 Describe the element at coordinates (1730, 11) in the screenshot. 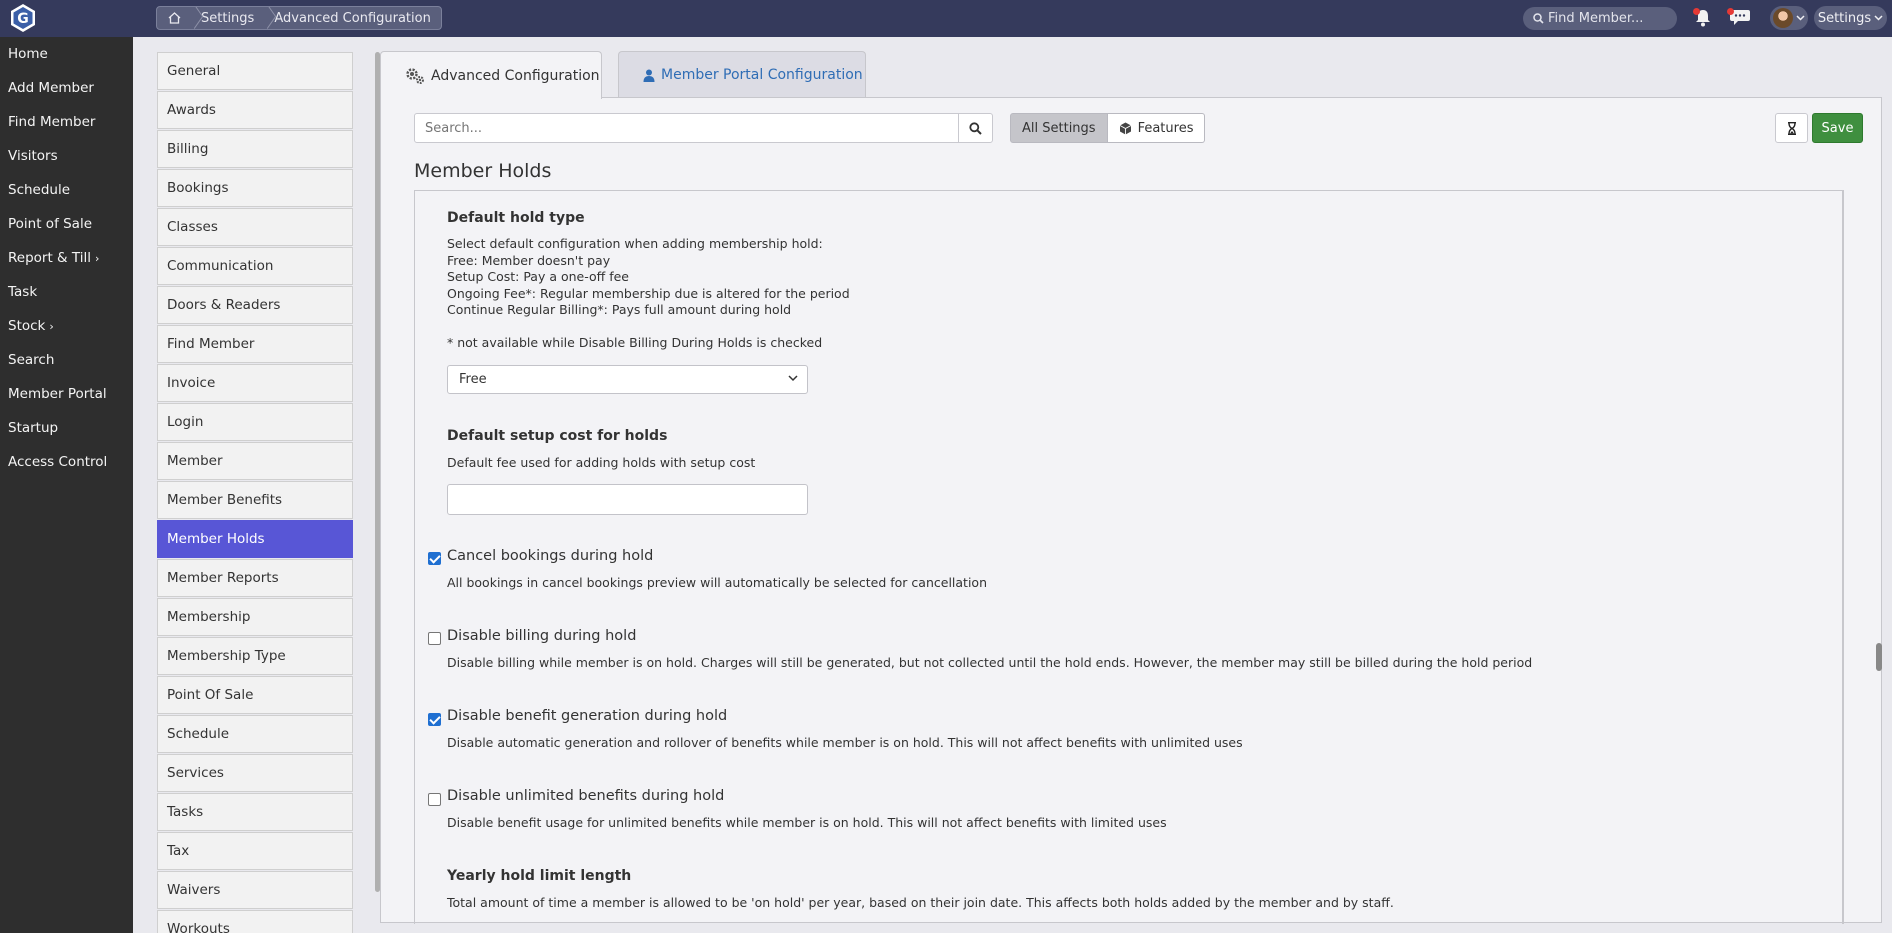

I see `message-dot` at that location.